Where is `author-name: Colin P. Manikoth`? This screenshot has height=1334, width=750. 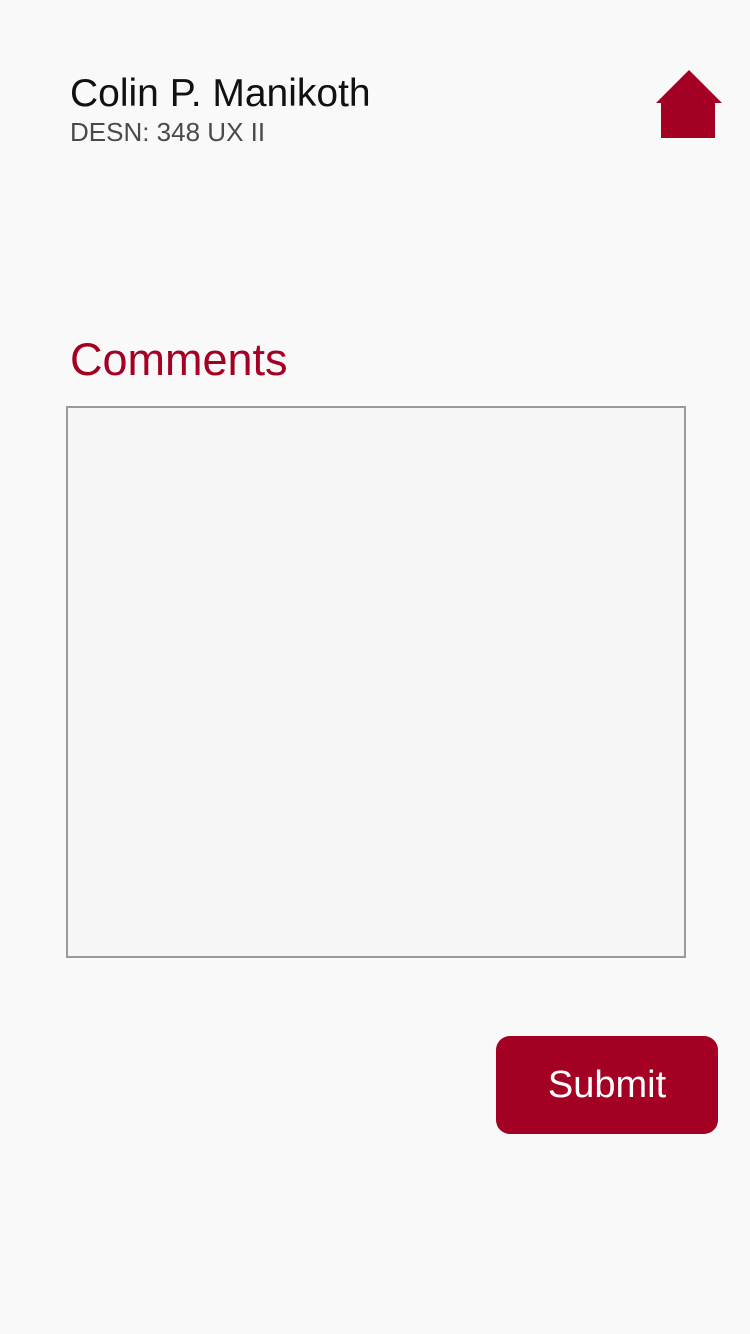 author-name: Colin P. Manikoth is located at coordinates (220, 93).